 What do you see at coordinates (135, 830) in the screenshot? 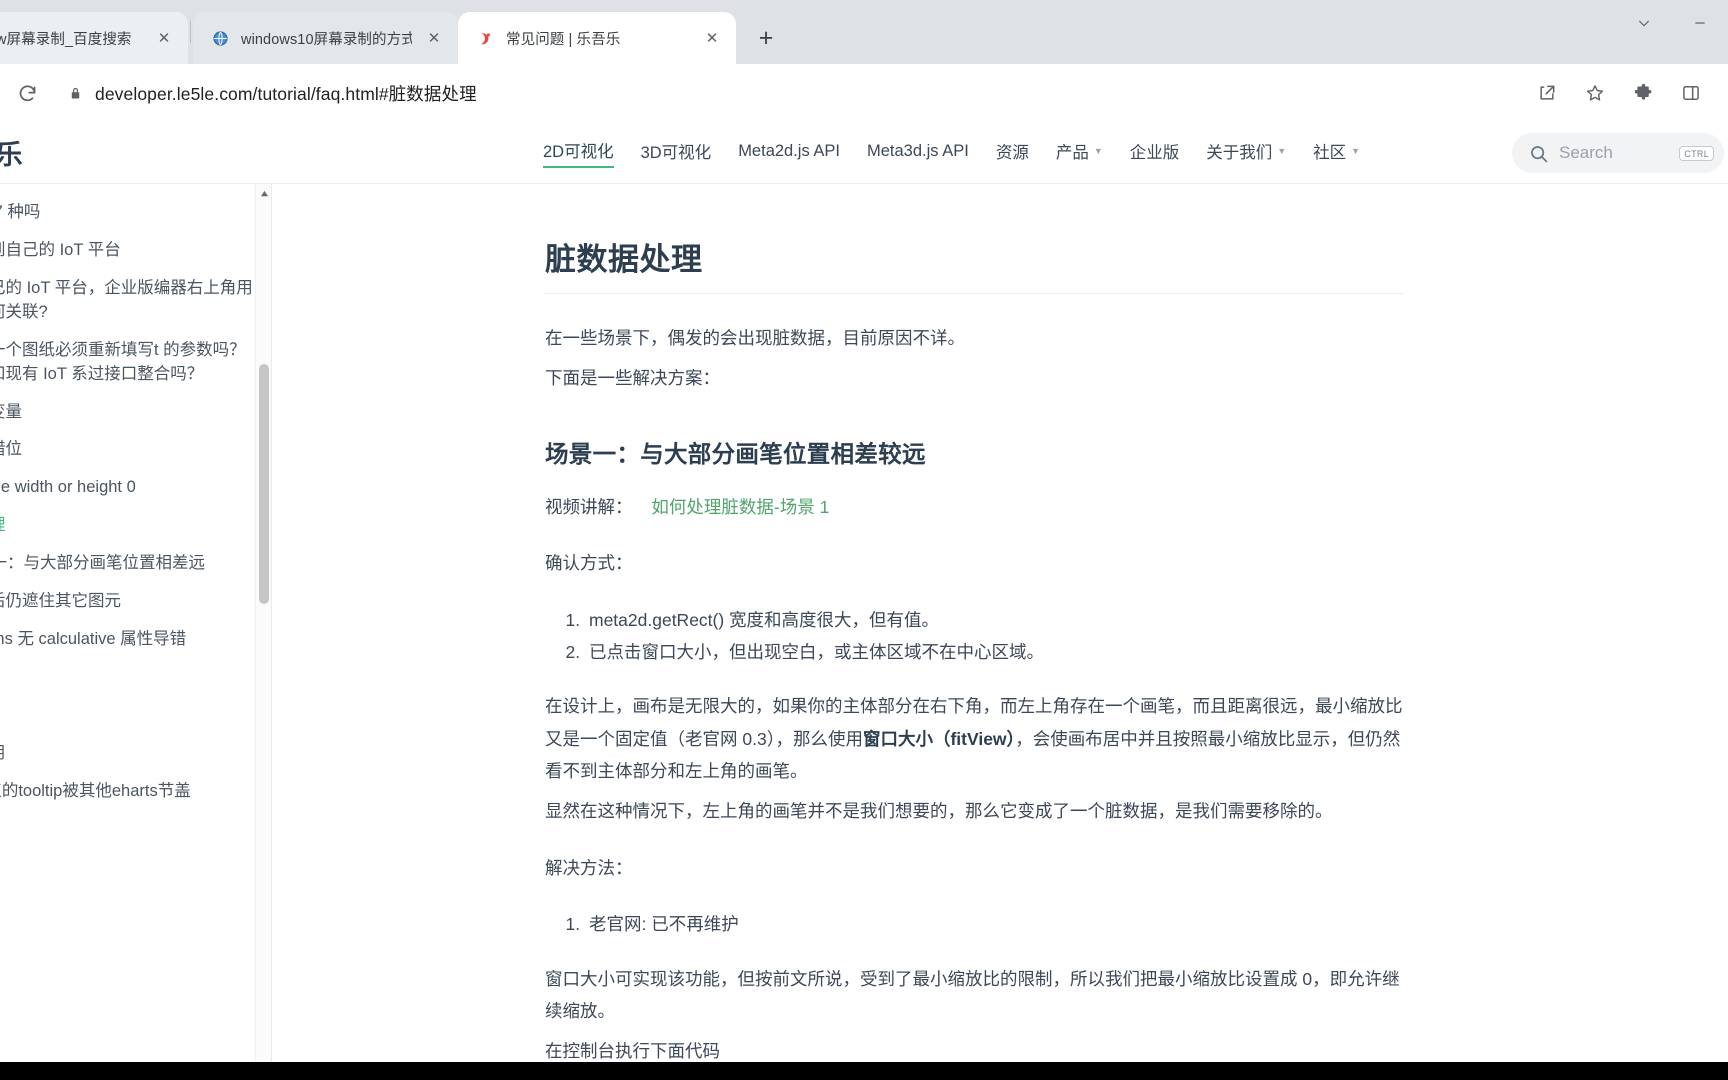
I see `sidebar-item: 问题` at bounding box center [135, 830].